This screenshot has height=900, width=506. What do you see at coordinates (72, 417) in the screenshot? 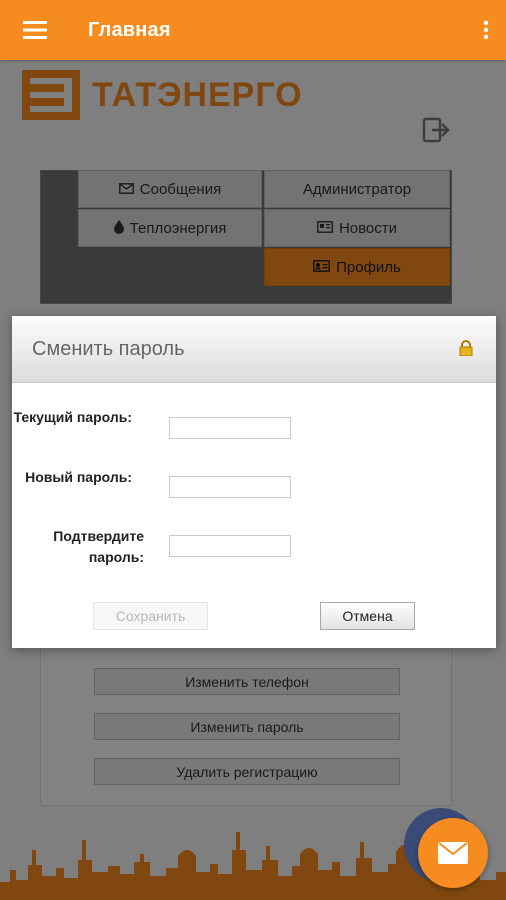
I see `current-password-label: Текущий пароль:` at bounding box center [72, 417].